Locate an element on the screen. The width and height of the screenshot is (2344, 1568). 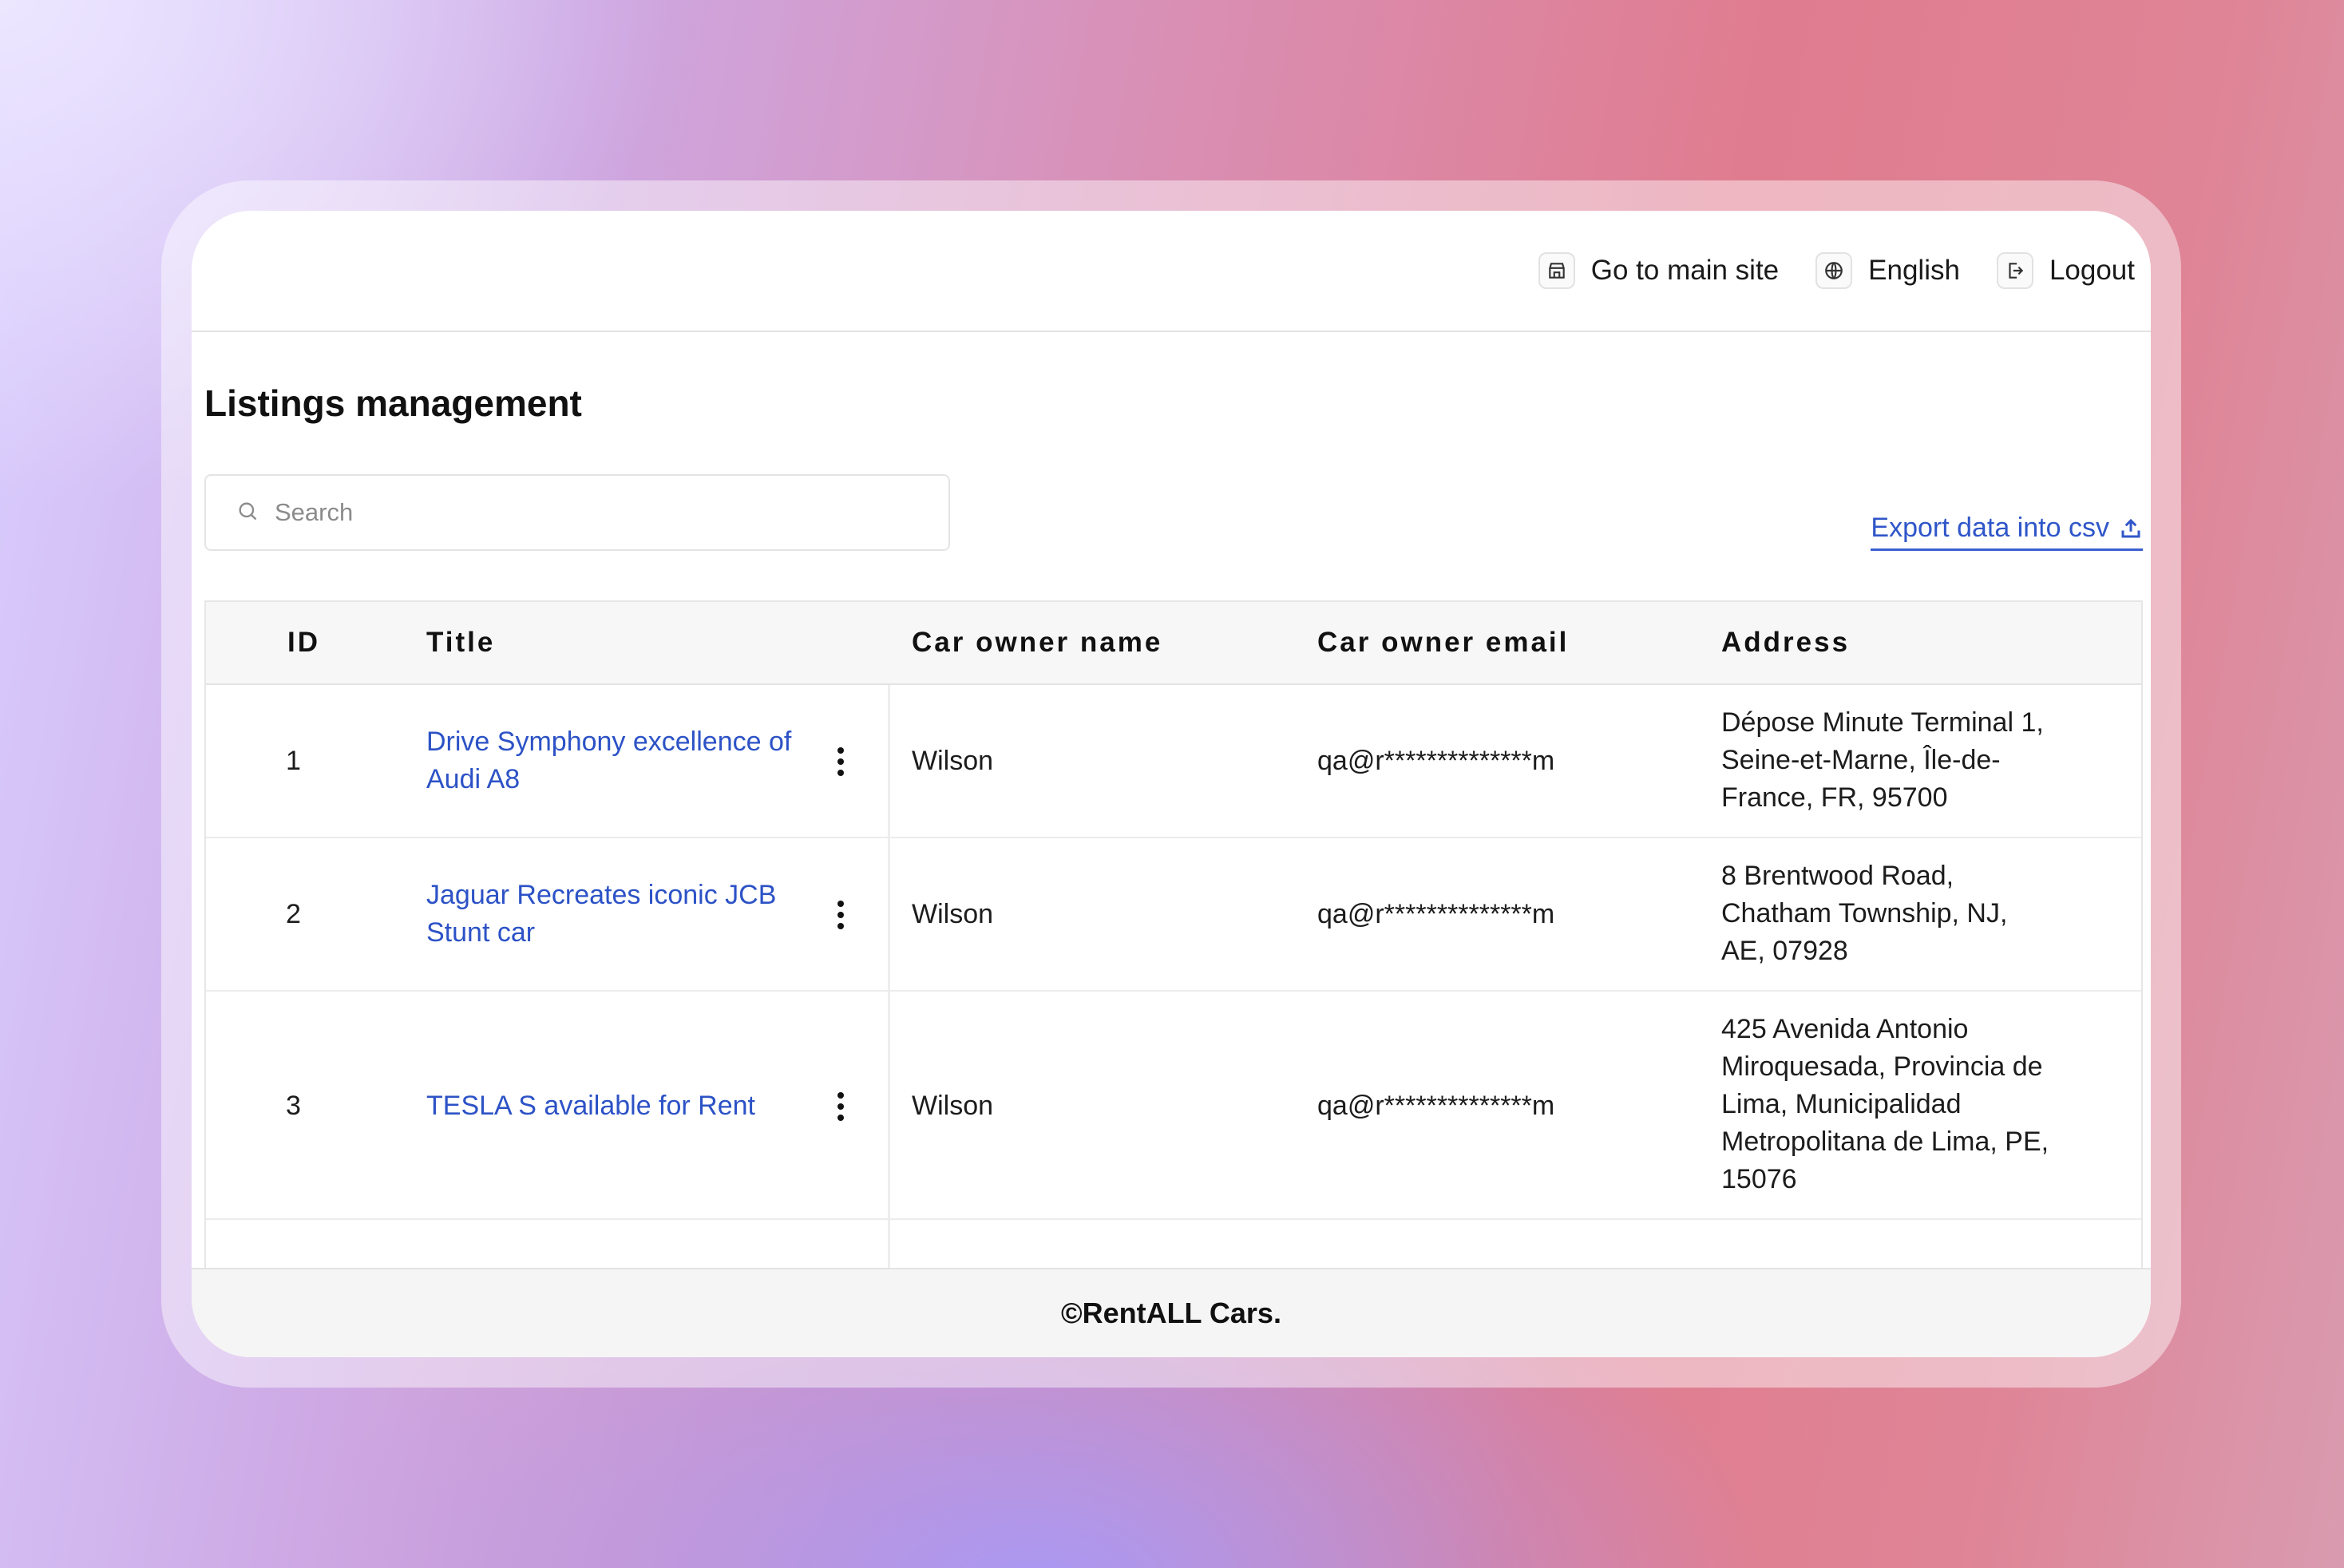
go-to-main-site-link: Go to main site is located at coordinates (1658, 271).